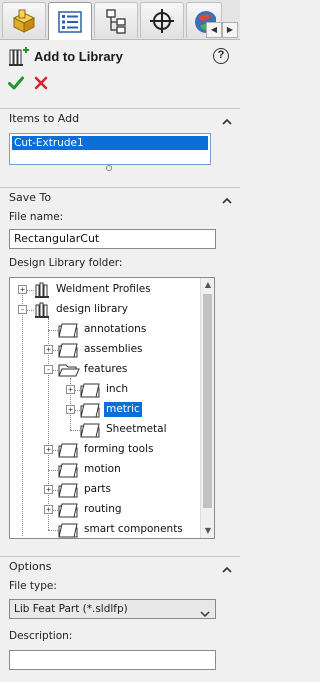  Describe the element at coordinates (36, 217) in the screenshot. I see `file-name-label: File name:` at that location.